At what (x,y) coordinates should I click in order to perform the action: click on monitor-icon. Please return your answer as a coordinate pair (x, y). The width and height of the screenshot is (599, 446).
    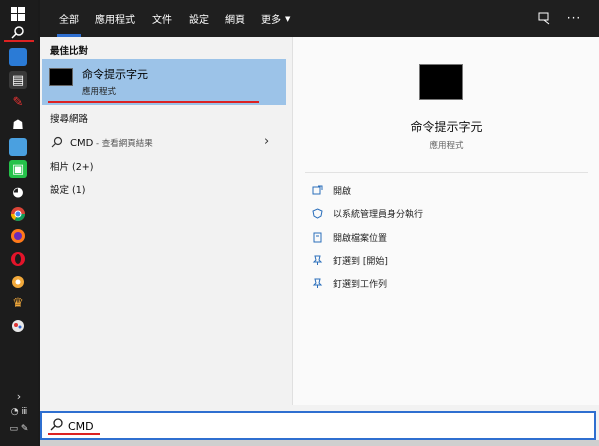
    Looking at the image, I should click on (18, 57).